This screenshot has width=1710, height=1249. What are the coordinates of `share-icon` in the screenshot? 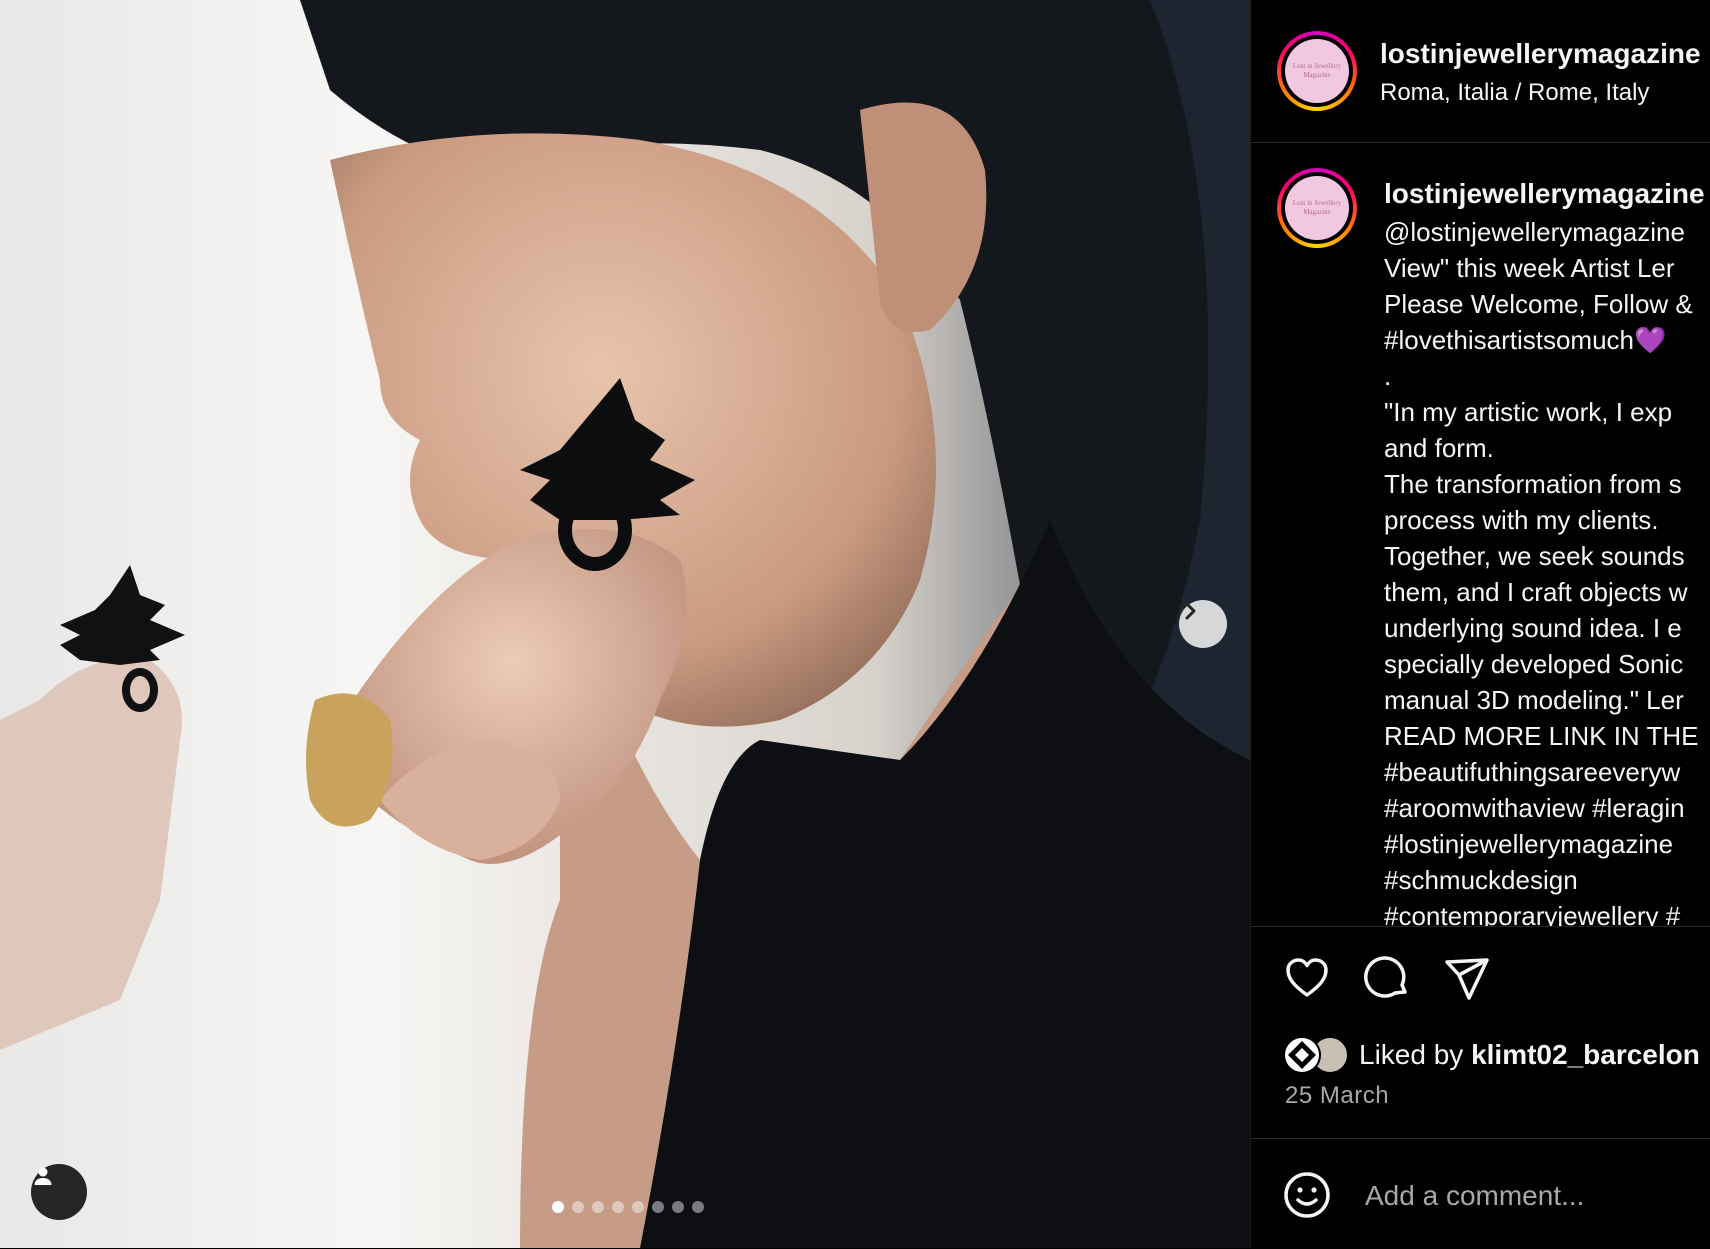 It's located at (1467, 979).